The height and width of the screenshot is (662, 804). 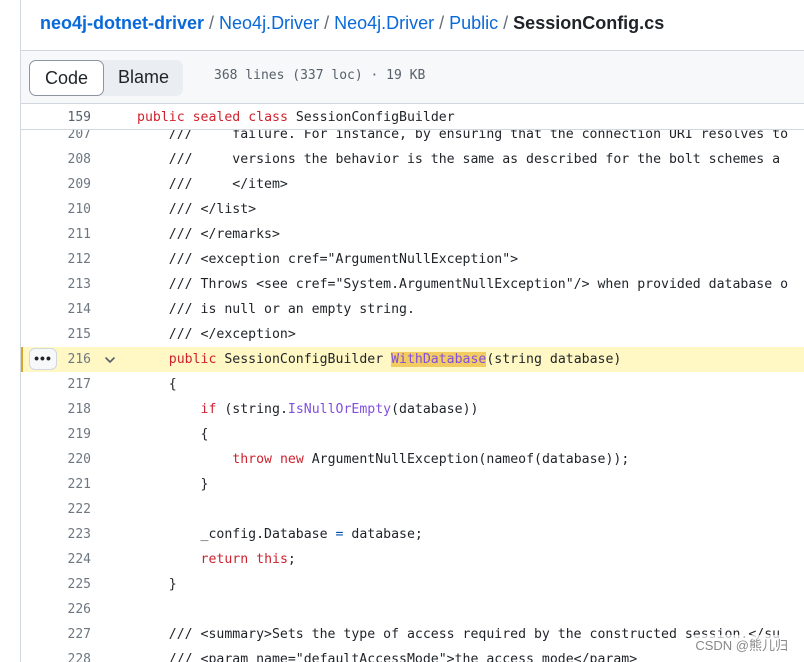 I want to click on identifier-token: ;, so click(x=291, y=559).